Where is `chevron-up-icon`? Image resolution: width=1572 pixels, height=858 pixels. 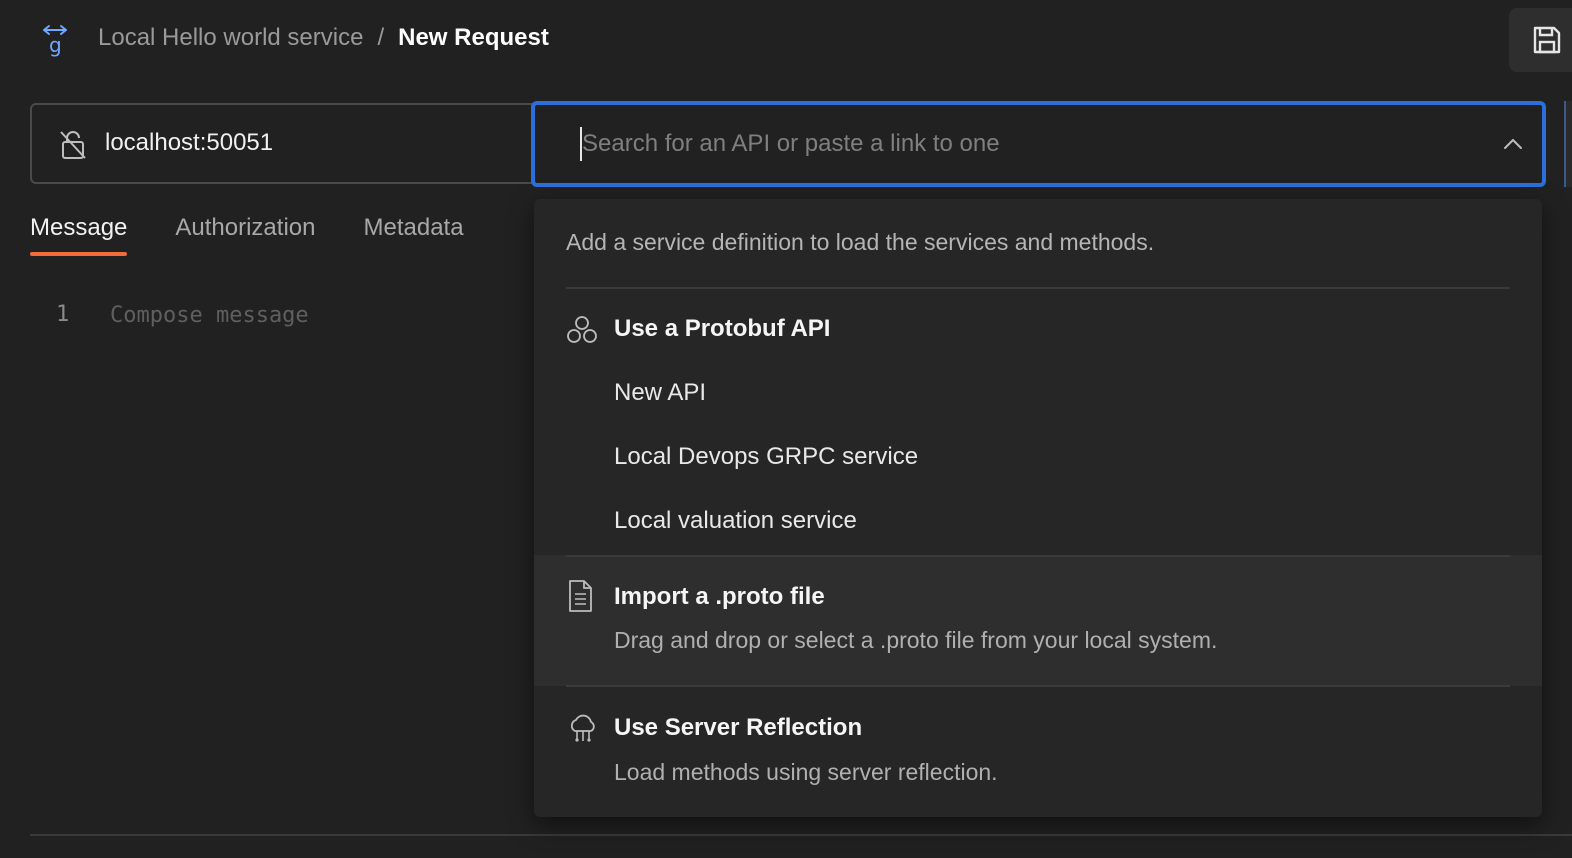 chevron-up-icon is located at coordinates (1513, 144).